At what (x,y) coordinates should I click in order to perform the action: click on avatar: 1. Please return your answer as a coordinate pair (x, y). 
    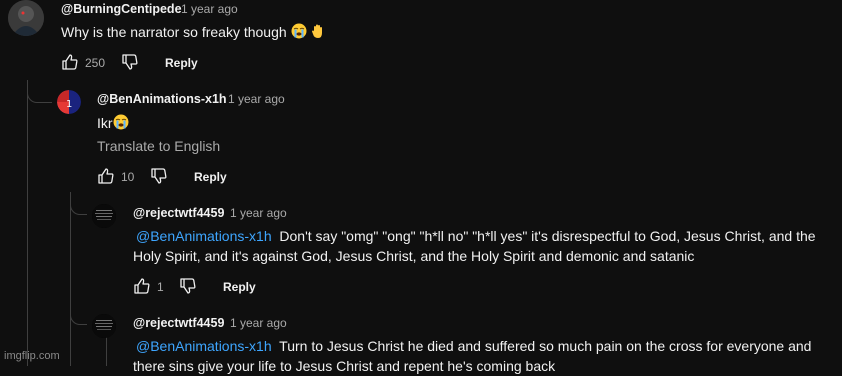
    Looking at the image, I should click on (69, 102).